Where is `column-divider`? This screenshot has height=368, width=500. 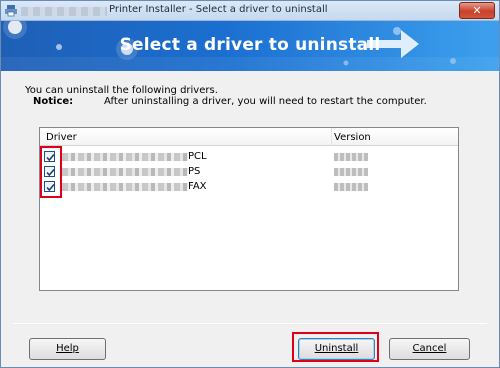 column-divider is located at coordinates (331, 137).